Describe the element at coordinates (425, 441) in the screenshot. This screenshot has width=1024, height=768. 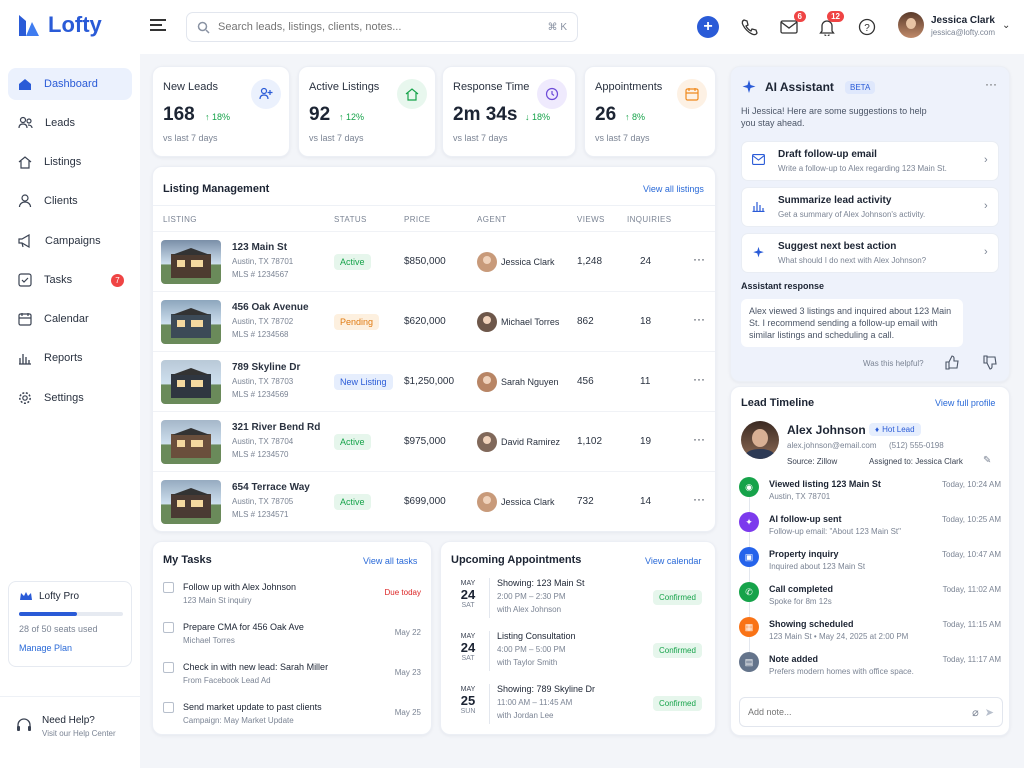
I see `listing-price: $975,000` at that location.